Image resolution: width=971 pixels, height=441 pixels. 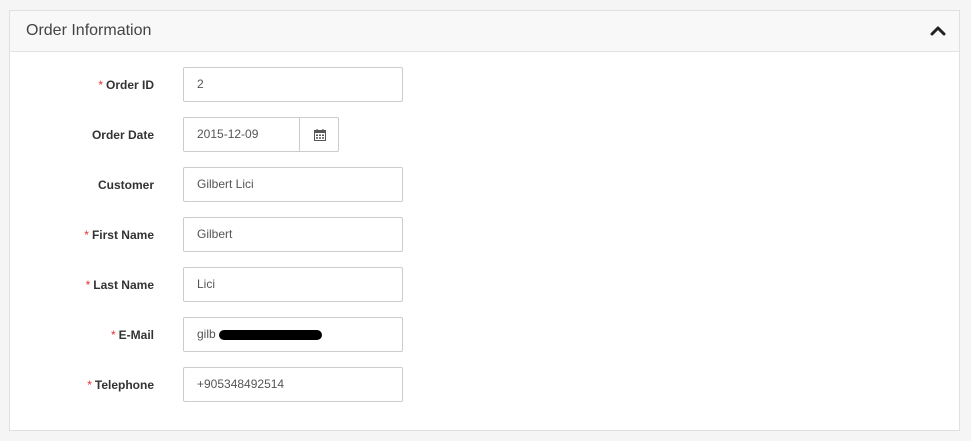 I want to click on telephone-field: +905348492514, so click(x=293, y=384).